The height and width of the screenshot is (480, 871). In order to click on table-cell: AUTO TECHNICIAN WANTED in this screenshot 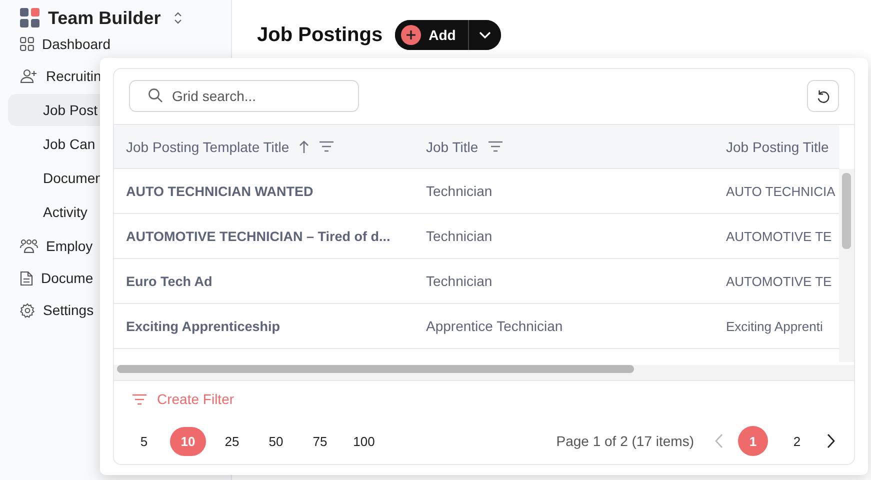, I will do `click(220, 191)`.